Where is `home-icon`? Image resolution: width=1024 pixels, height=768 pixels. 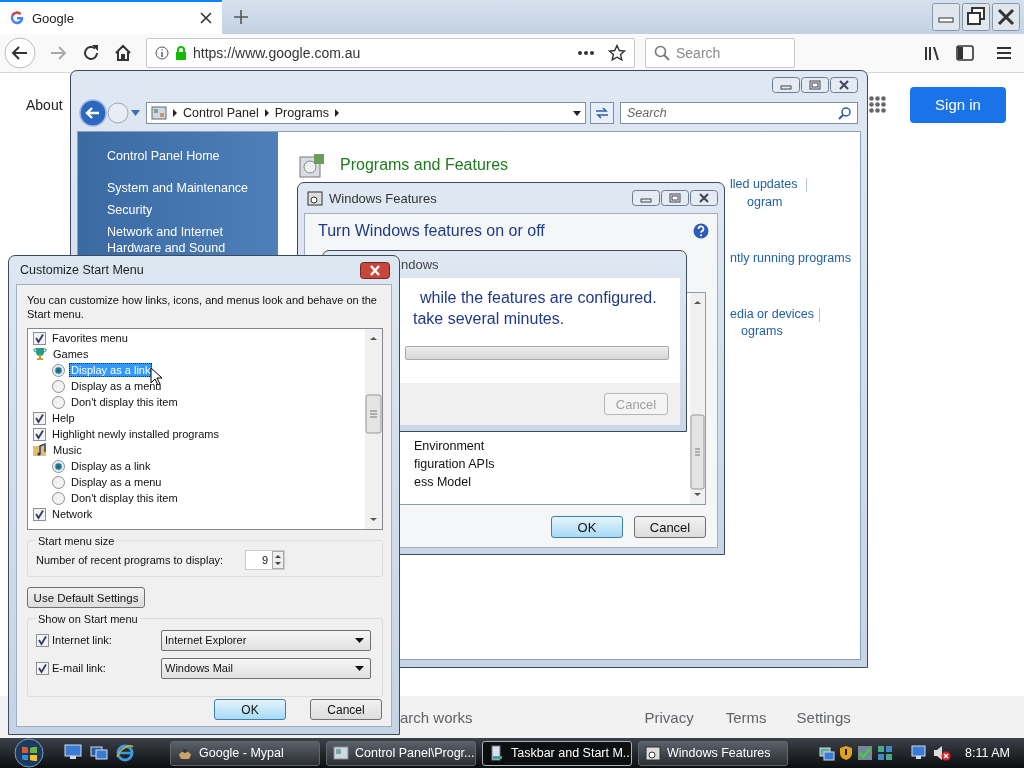
home-icon is located at coordinates (123, 53).